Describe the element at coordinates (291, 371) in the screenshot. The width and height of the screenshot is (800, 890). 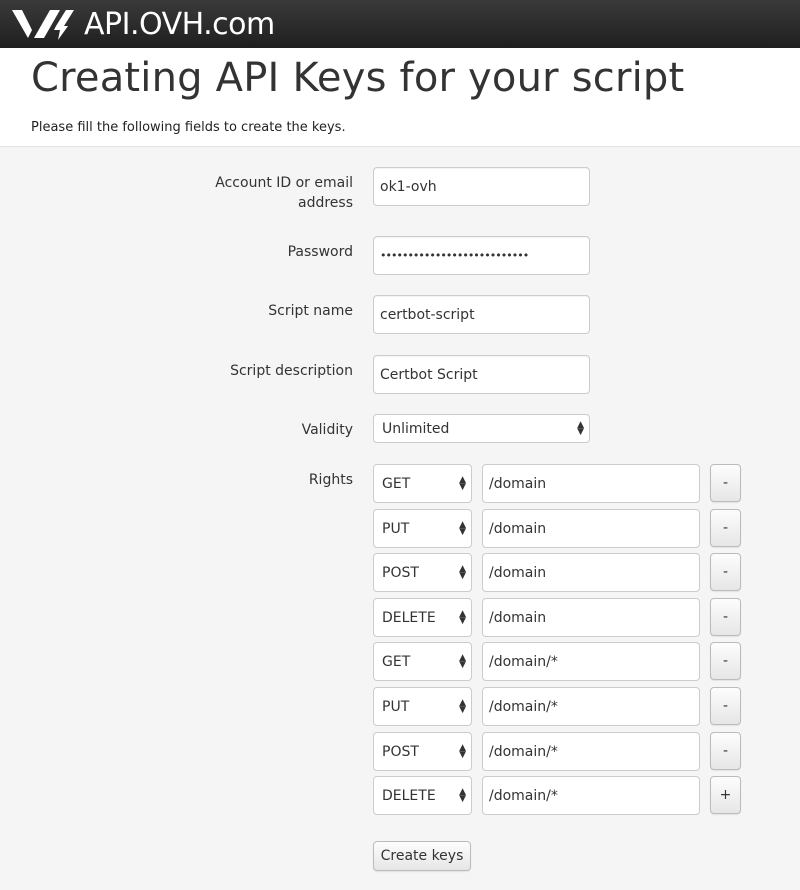
I see `script-description-label: Script description` at that location.